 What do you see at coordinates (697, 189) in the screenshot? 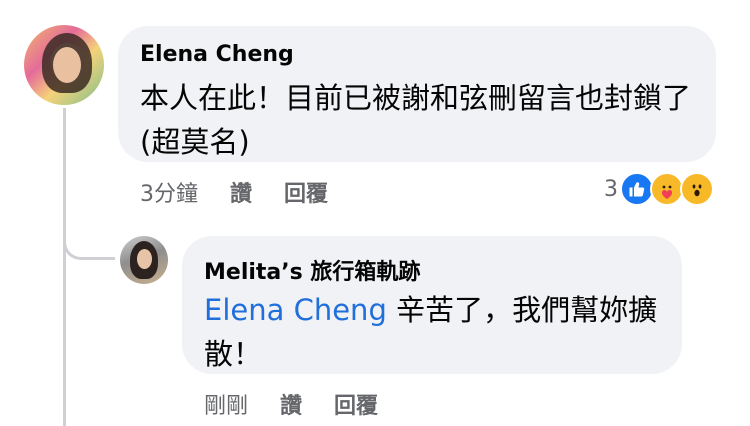
I see `wow-icon` at bounding box center [697, 189].